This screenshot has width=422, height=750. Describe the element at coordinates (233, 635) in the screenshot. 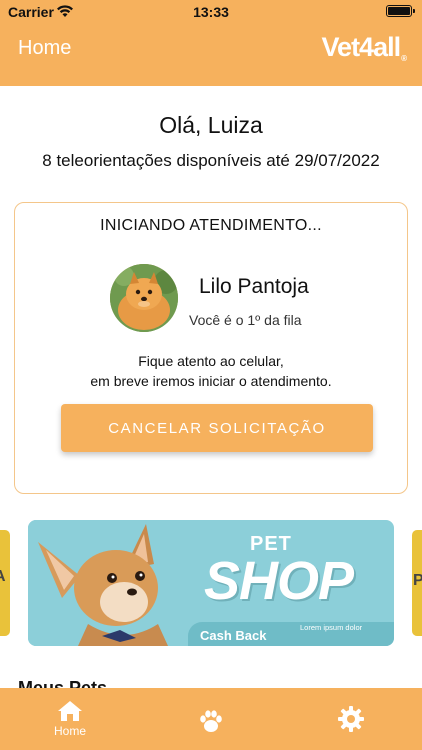

I see `banner-cashback-text: Cash Back` at that location.